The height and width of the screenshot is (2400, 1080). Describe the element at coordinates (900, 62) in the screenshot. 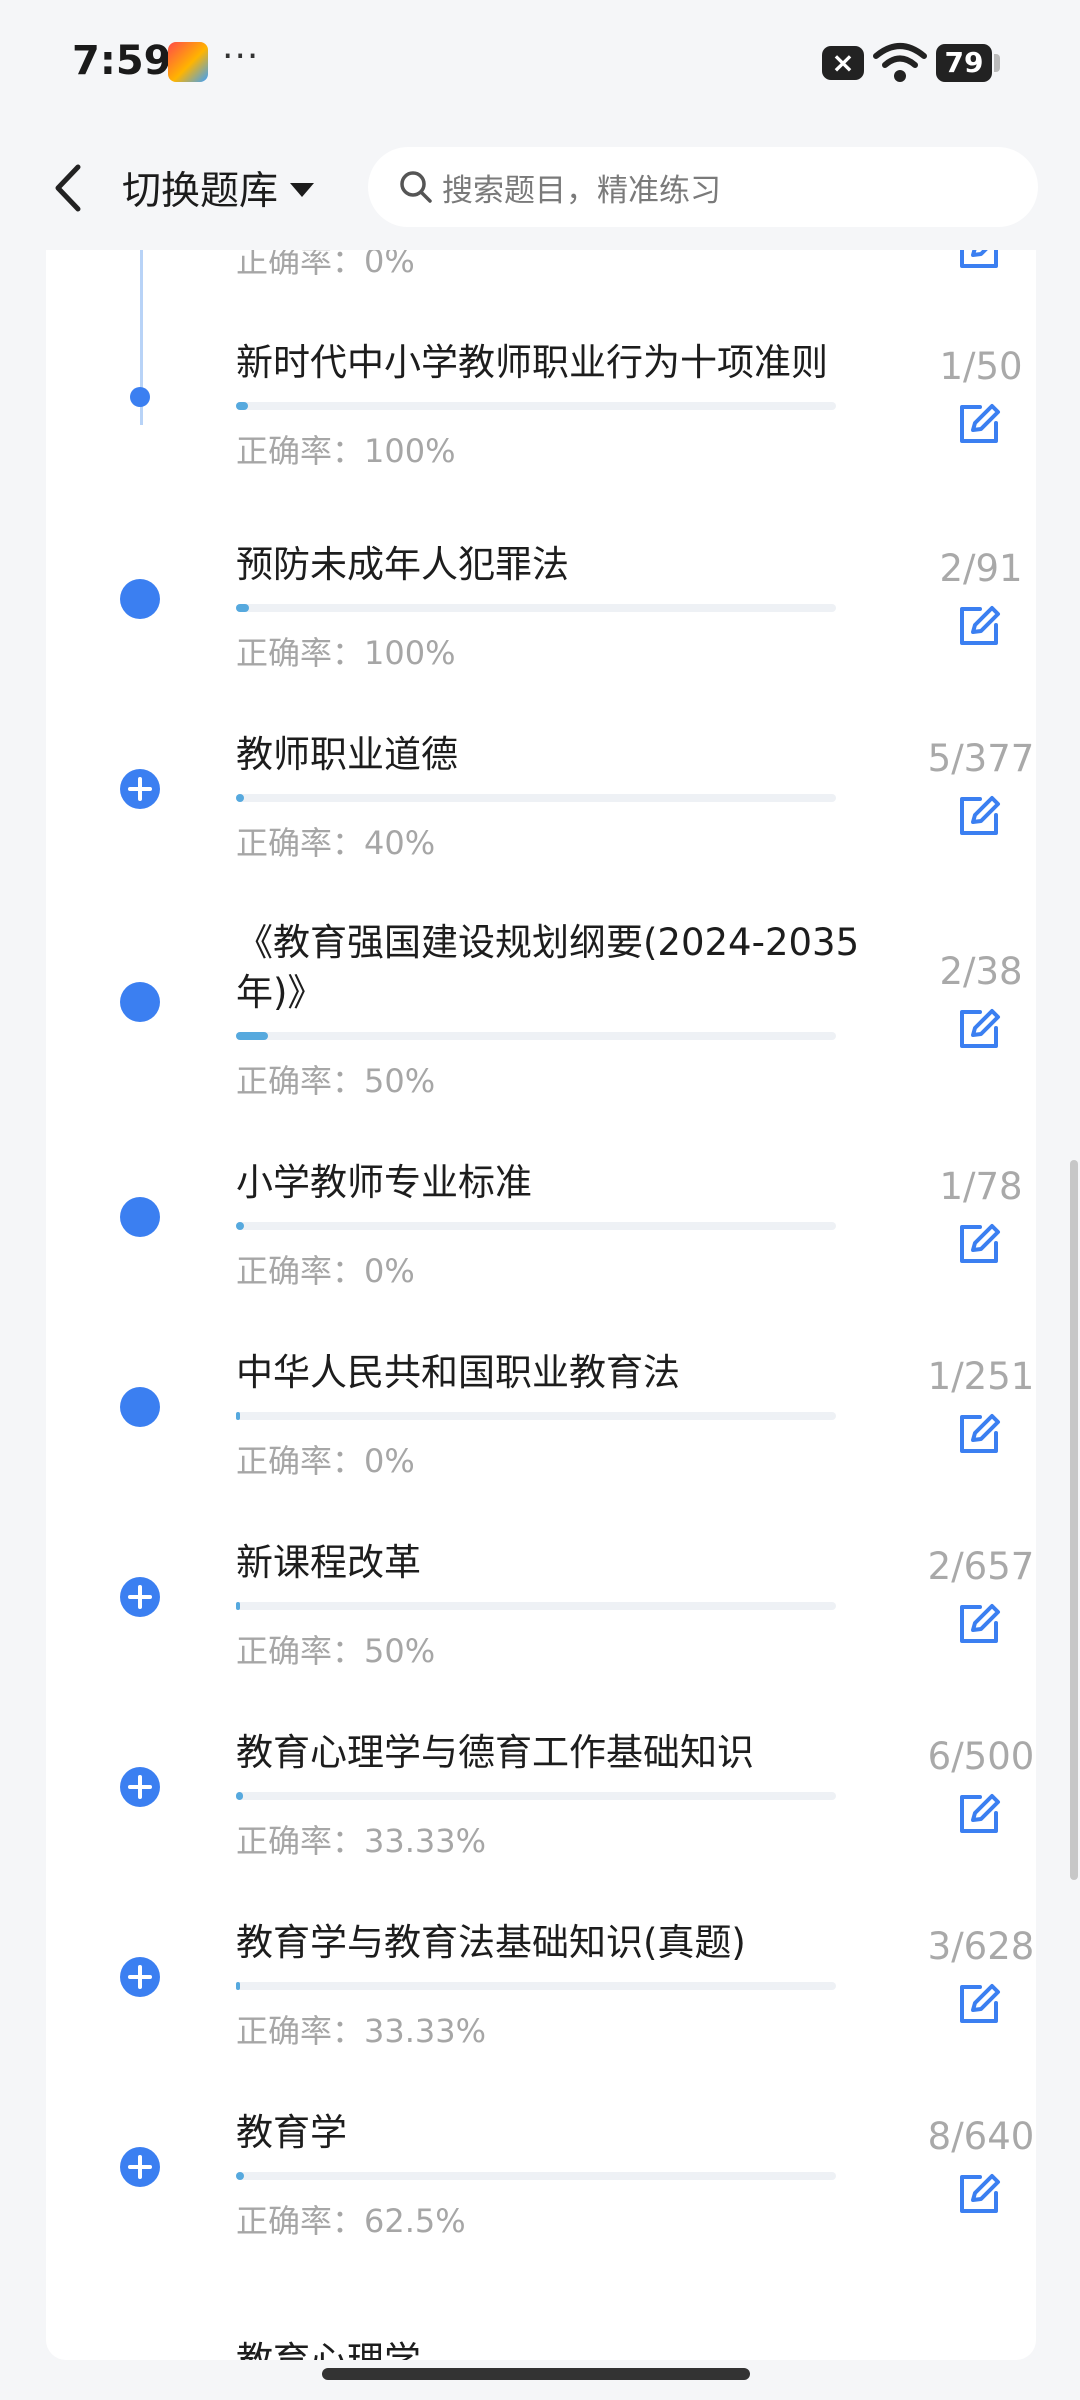

I see `wifi-icon` at that location.